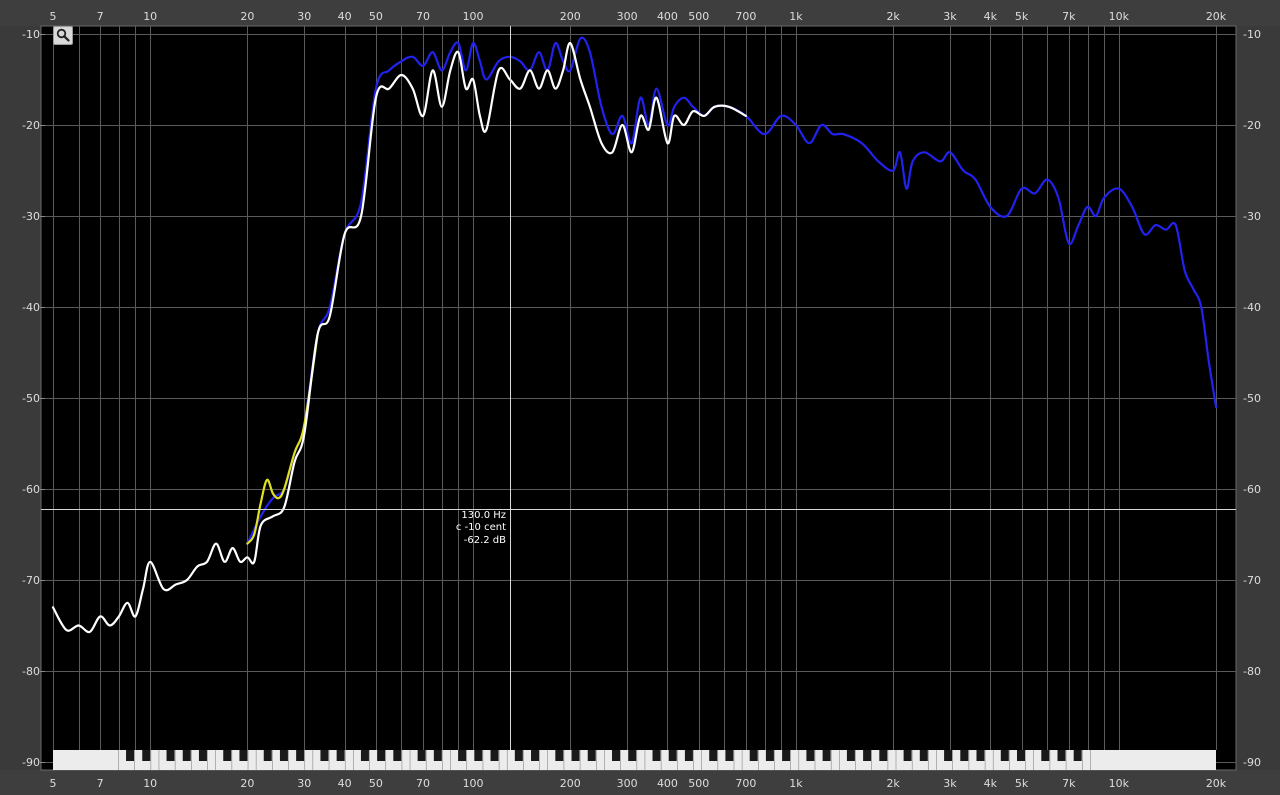 The image size is (1280, 795). I want to click on x-tick-label-top: 20, so click(247, 16).